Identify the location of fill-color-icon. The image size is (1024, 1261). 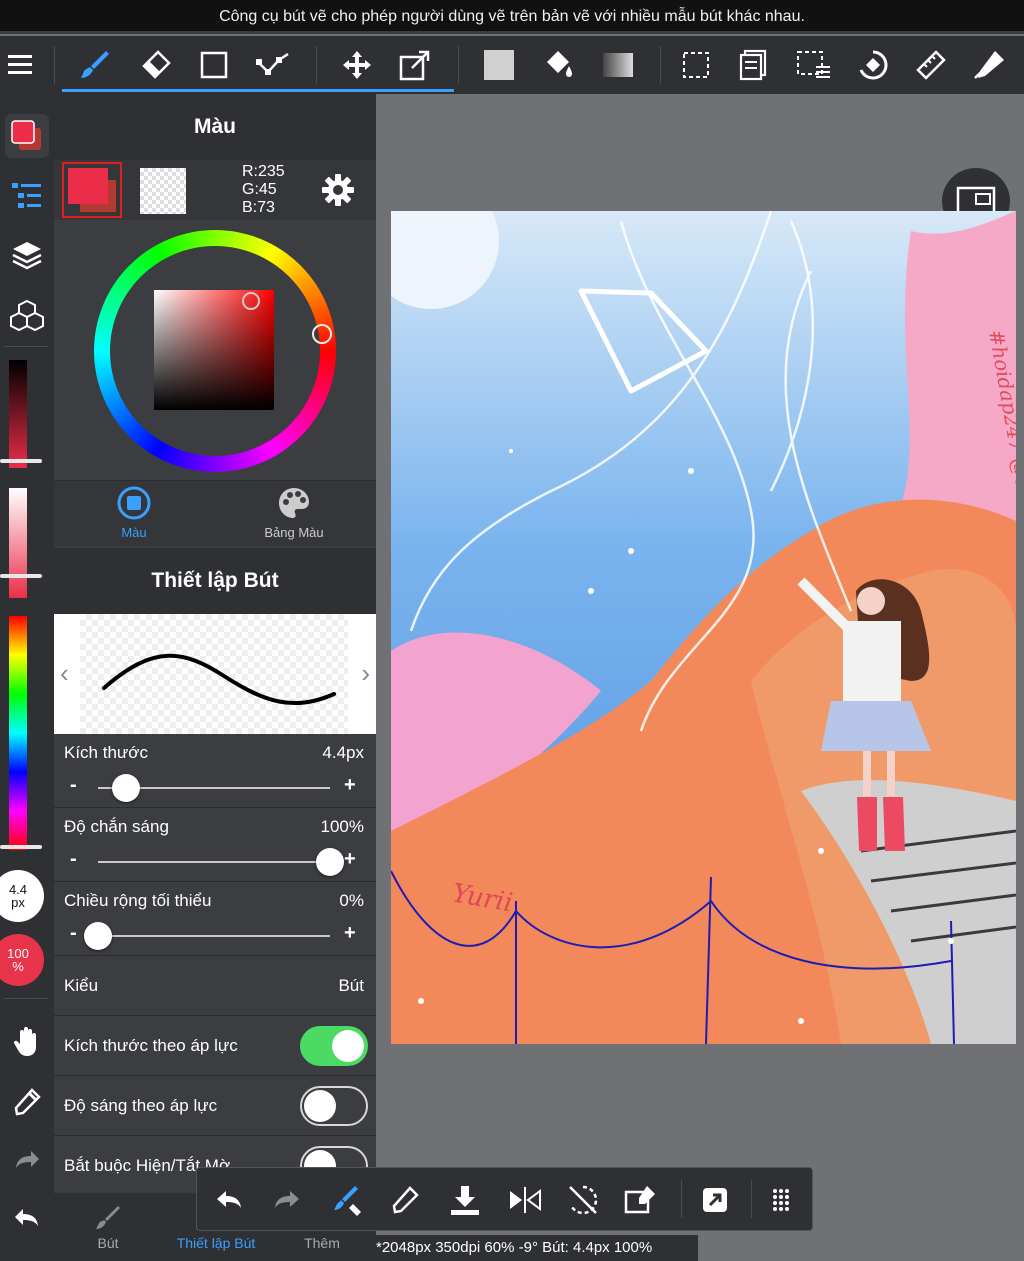
(499, 65).